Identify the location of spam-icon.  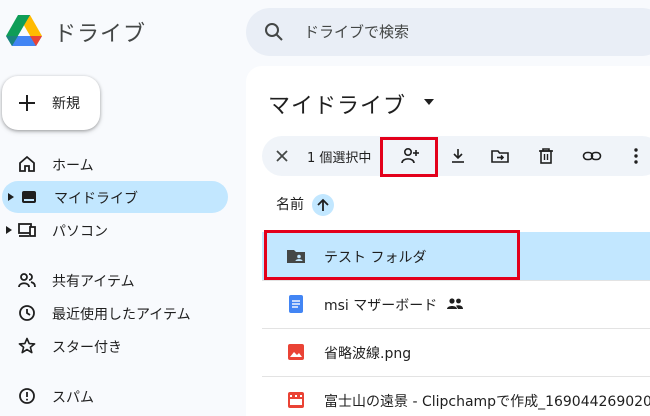
(27, 396).